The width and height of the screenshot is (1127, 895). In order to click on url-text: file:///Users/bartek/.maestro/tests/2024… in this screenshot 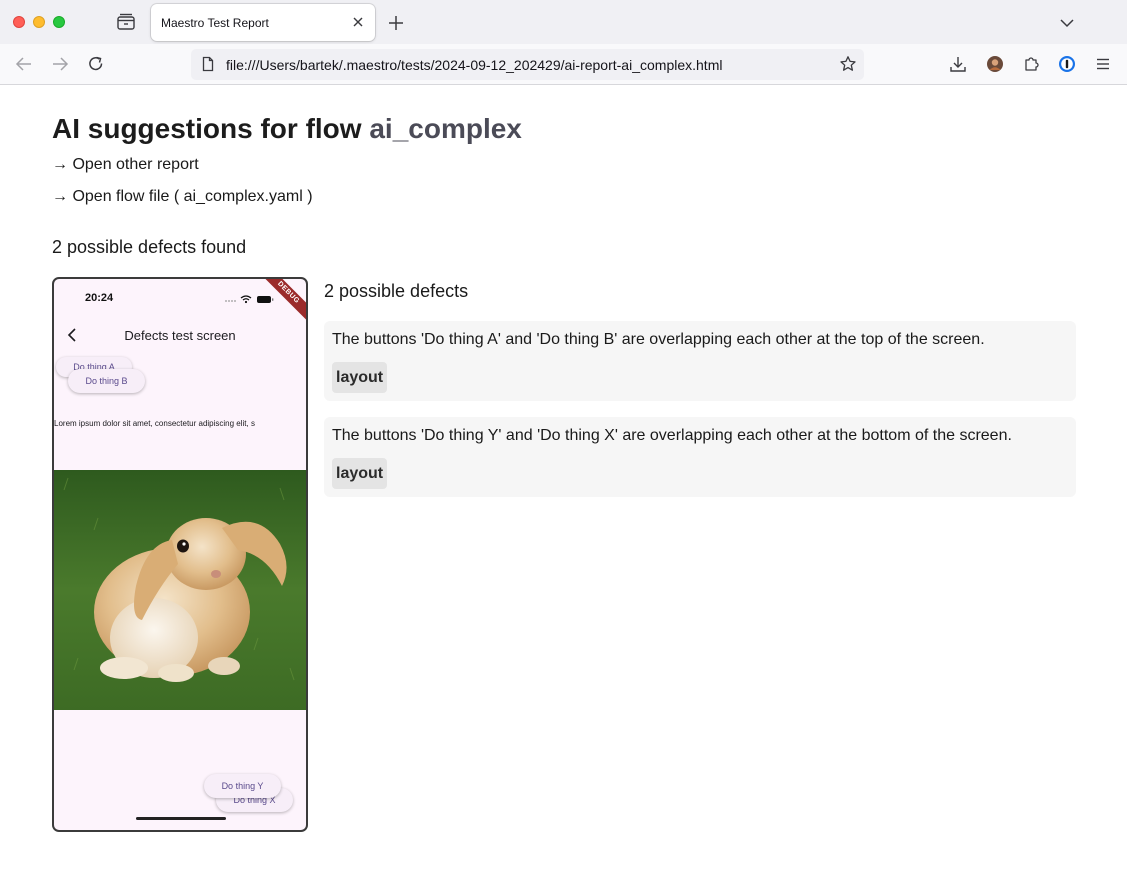, I will do `click(474, 65)`.